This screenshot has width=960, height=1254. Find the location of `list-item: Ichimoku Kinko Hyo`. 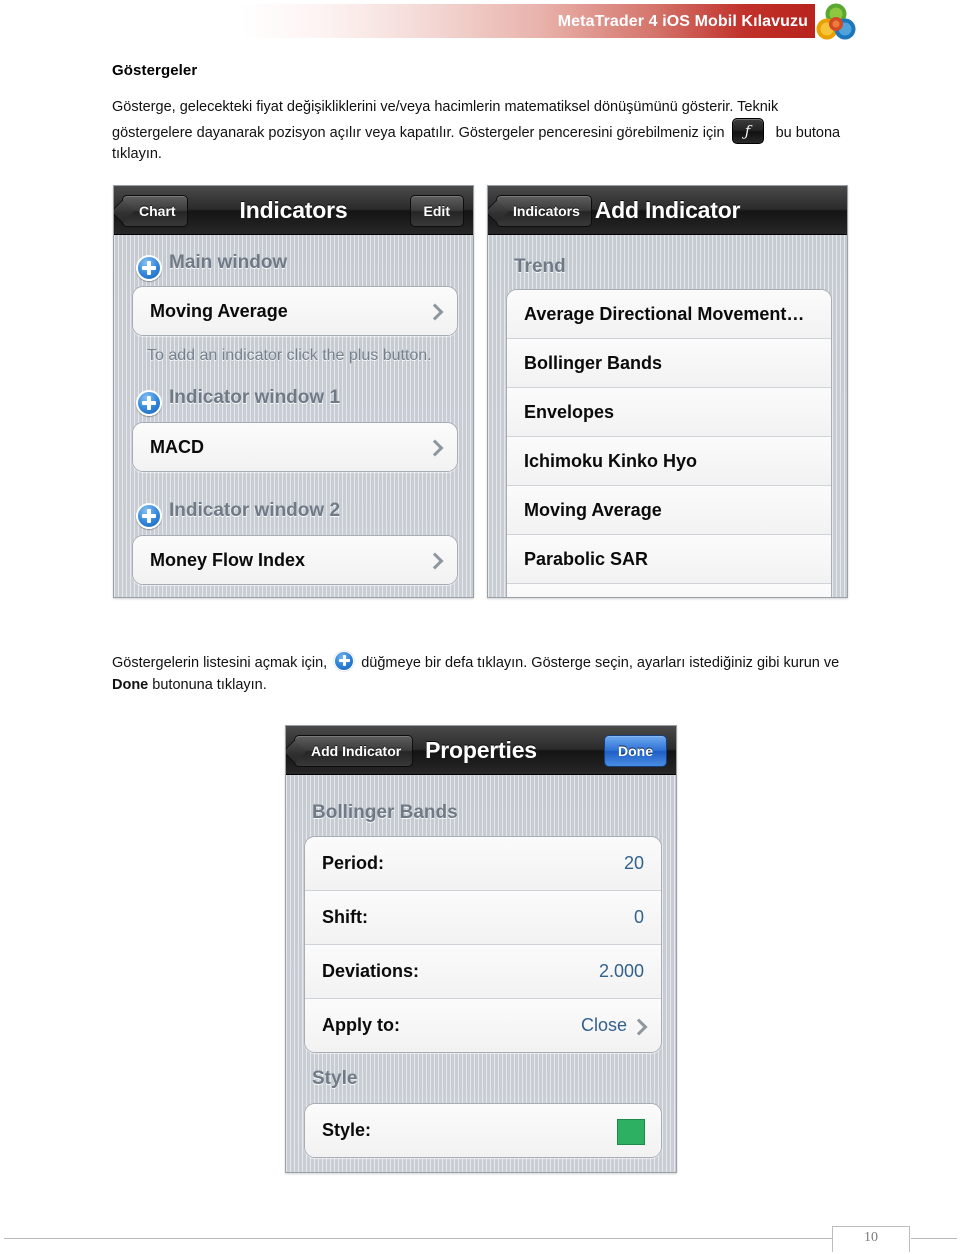

list-item: Ichimoku Kinko Hyo is located at coordinates (669, 461).